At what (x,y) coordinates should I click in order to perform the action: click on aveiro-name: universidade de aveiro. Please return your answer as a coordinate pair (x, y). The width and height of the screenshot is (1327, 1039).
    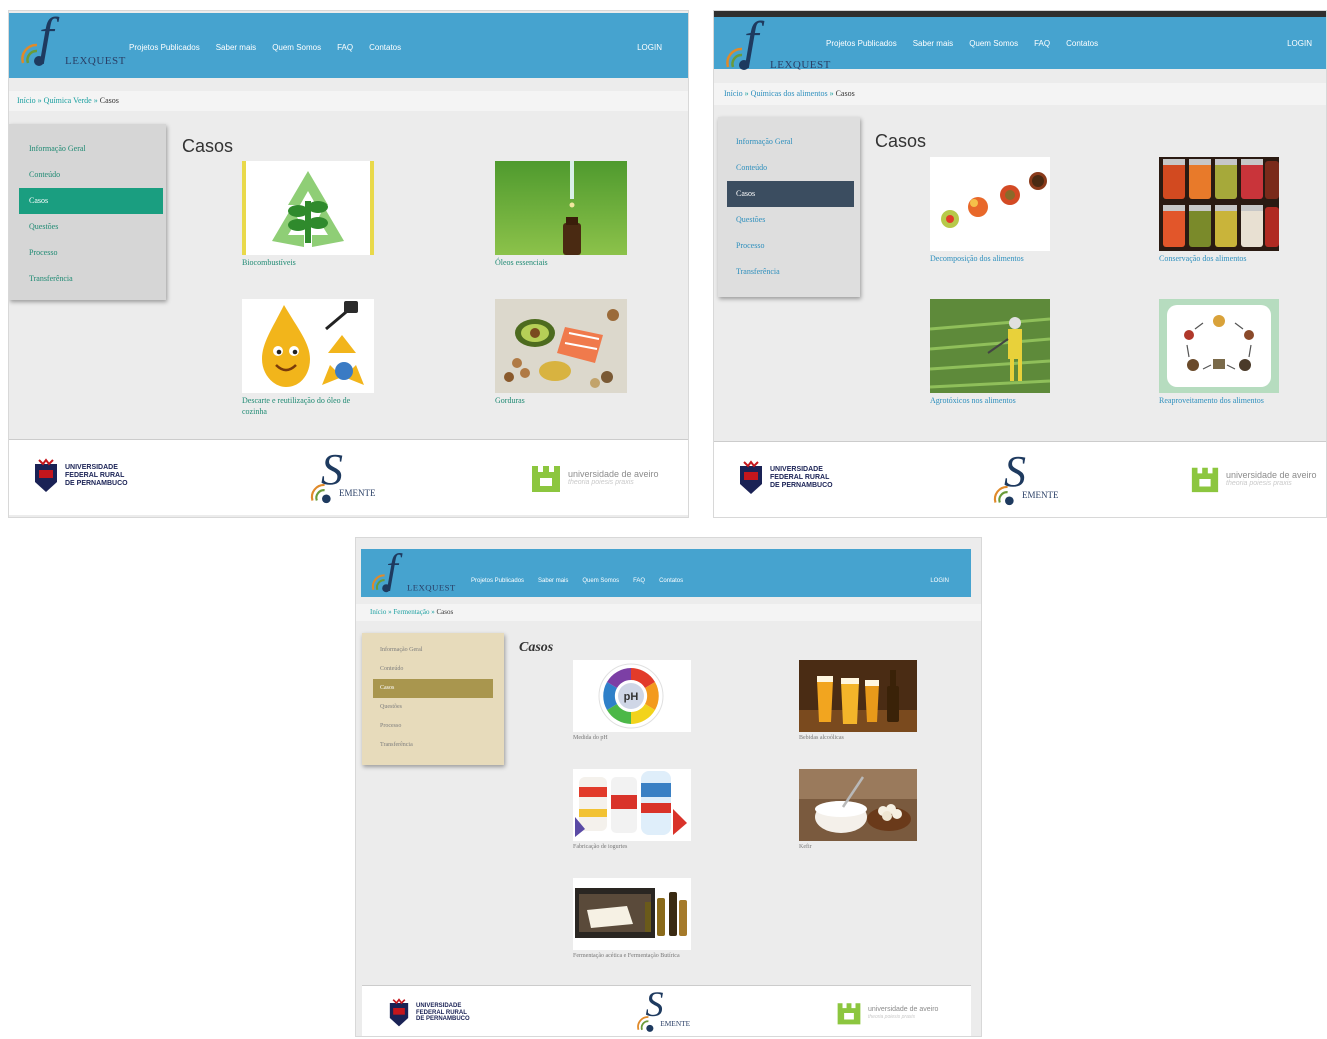
    Looking at the image, I should click on (1271, 474).